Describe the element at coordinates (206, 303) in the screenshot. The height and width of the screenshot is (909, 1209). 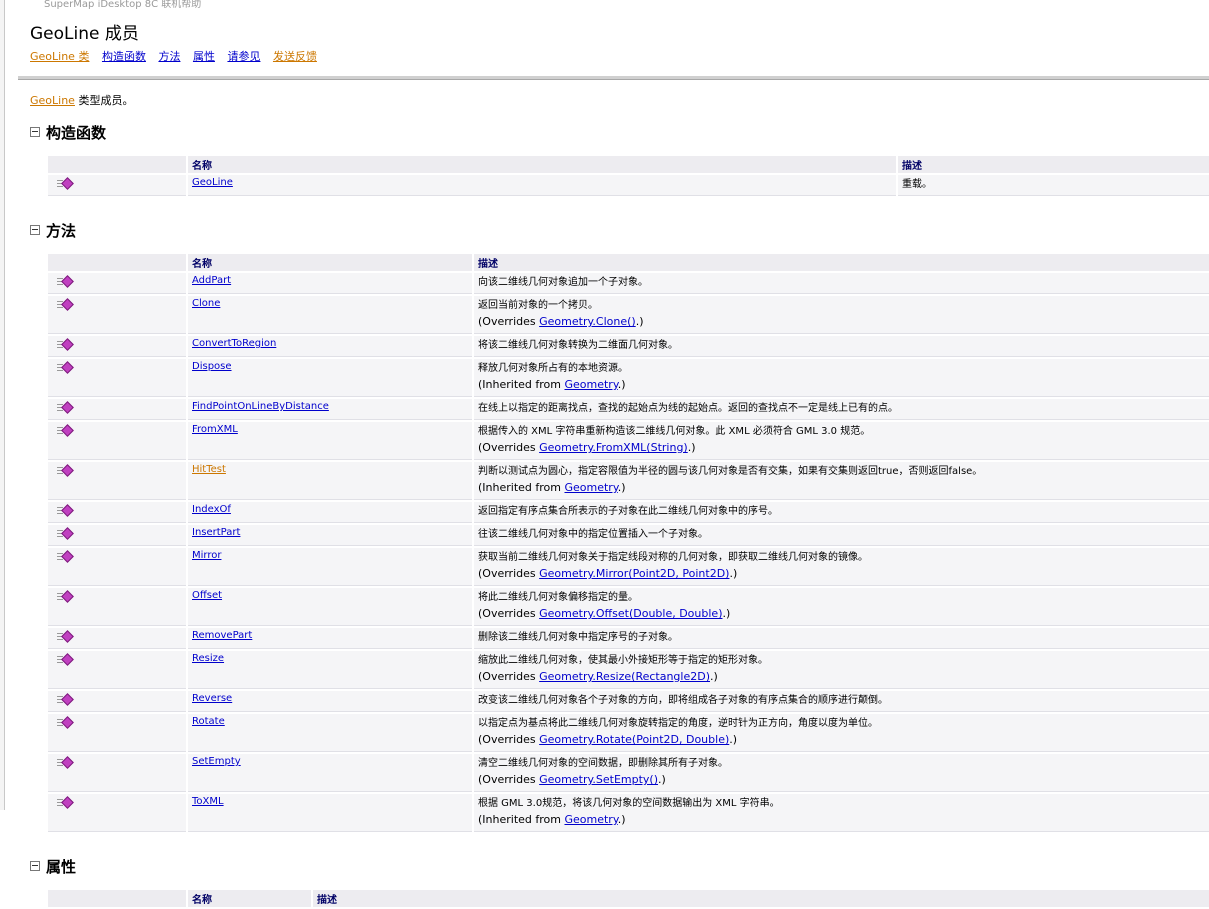
I see `member-link: Clone` at that location.